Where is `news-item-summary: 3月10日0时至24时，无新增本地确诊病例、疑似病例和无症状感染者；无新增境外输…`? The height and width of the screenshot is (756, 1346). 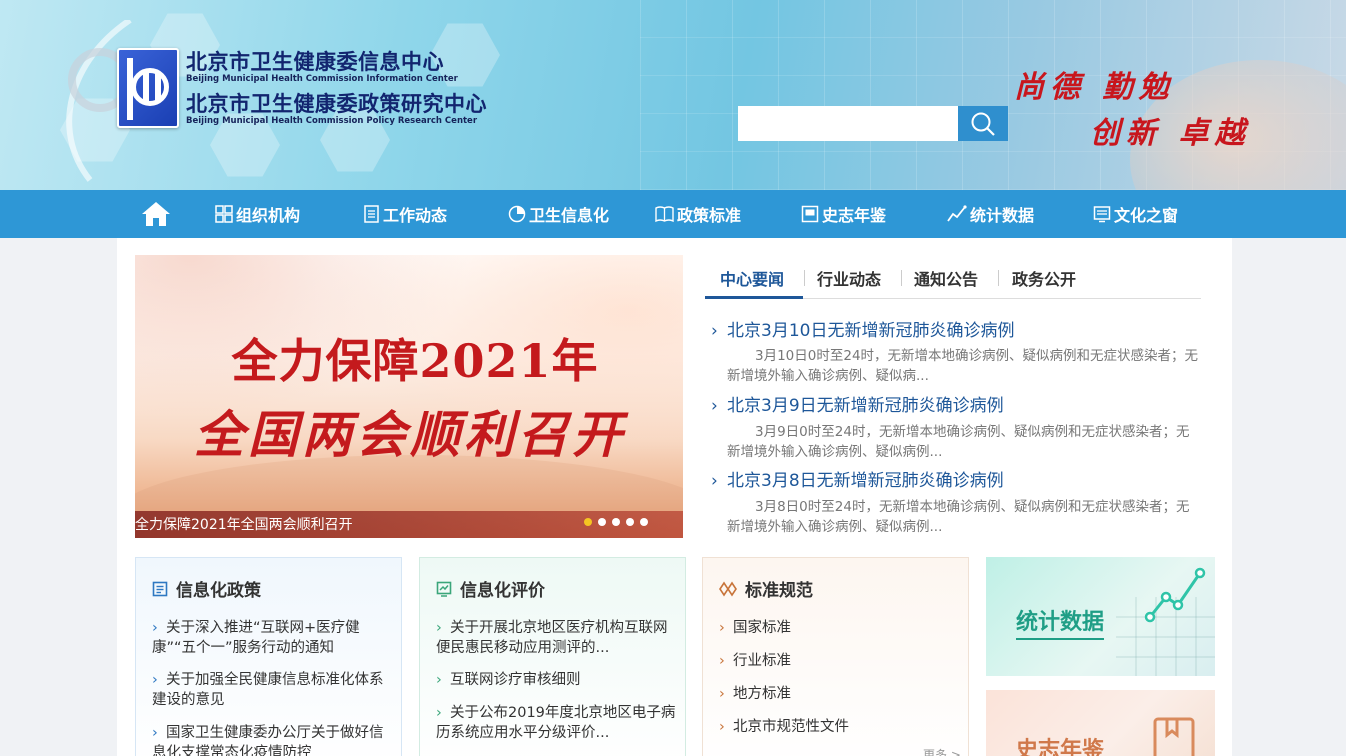 news-item-summary: 3月10日0时至24时，无新增本地确诊病例、疑似病例和无症状感染者；无新增境外输… is located at coordinates (963, 366).